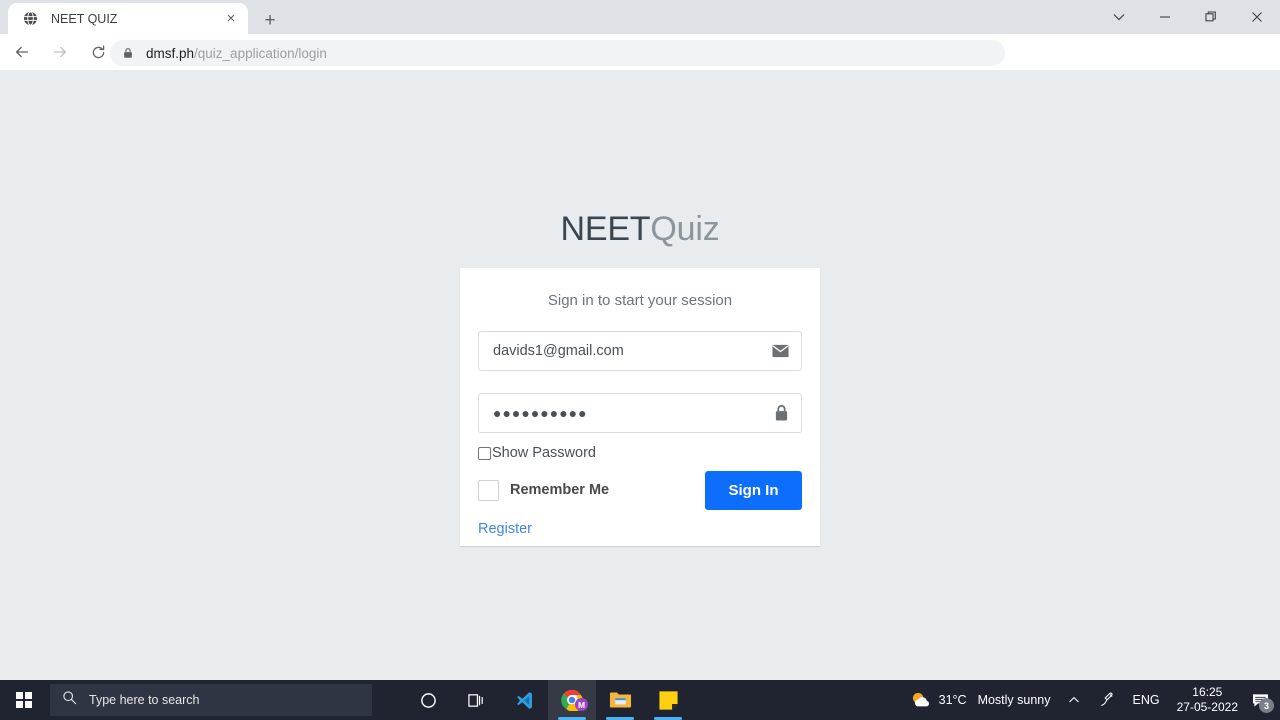 Image resolution: width=1280 pixels, height=720 pixels. I want to click on task-view-icon, so click(476, 700).